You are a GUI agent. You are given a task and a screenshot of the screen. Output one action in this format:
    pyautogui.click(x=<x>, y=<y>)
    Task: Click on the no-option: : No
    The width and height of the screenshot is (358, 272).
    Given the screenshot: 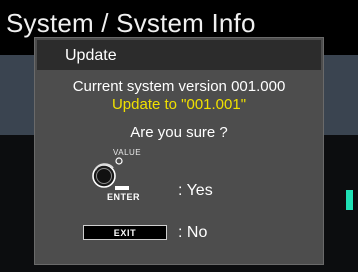 What is the action you would take?
    pyautogui.click(x=193, y=232)
    